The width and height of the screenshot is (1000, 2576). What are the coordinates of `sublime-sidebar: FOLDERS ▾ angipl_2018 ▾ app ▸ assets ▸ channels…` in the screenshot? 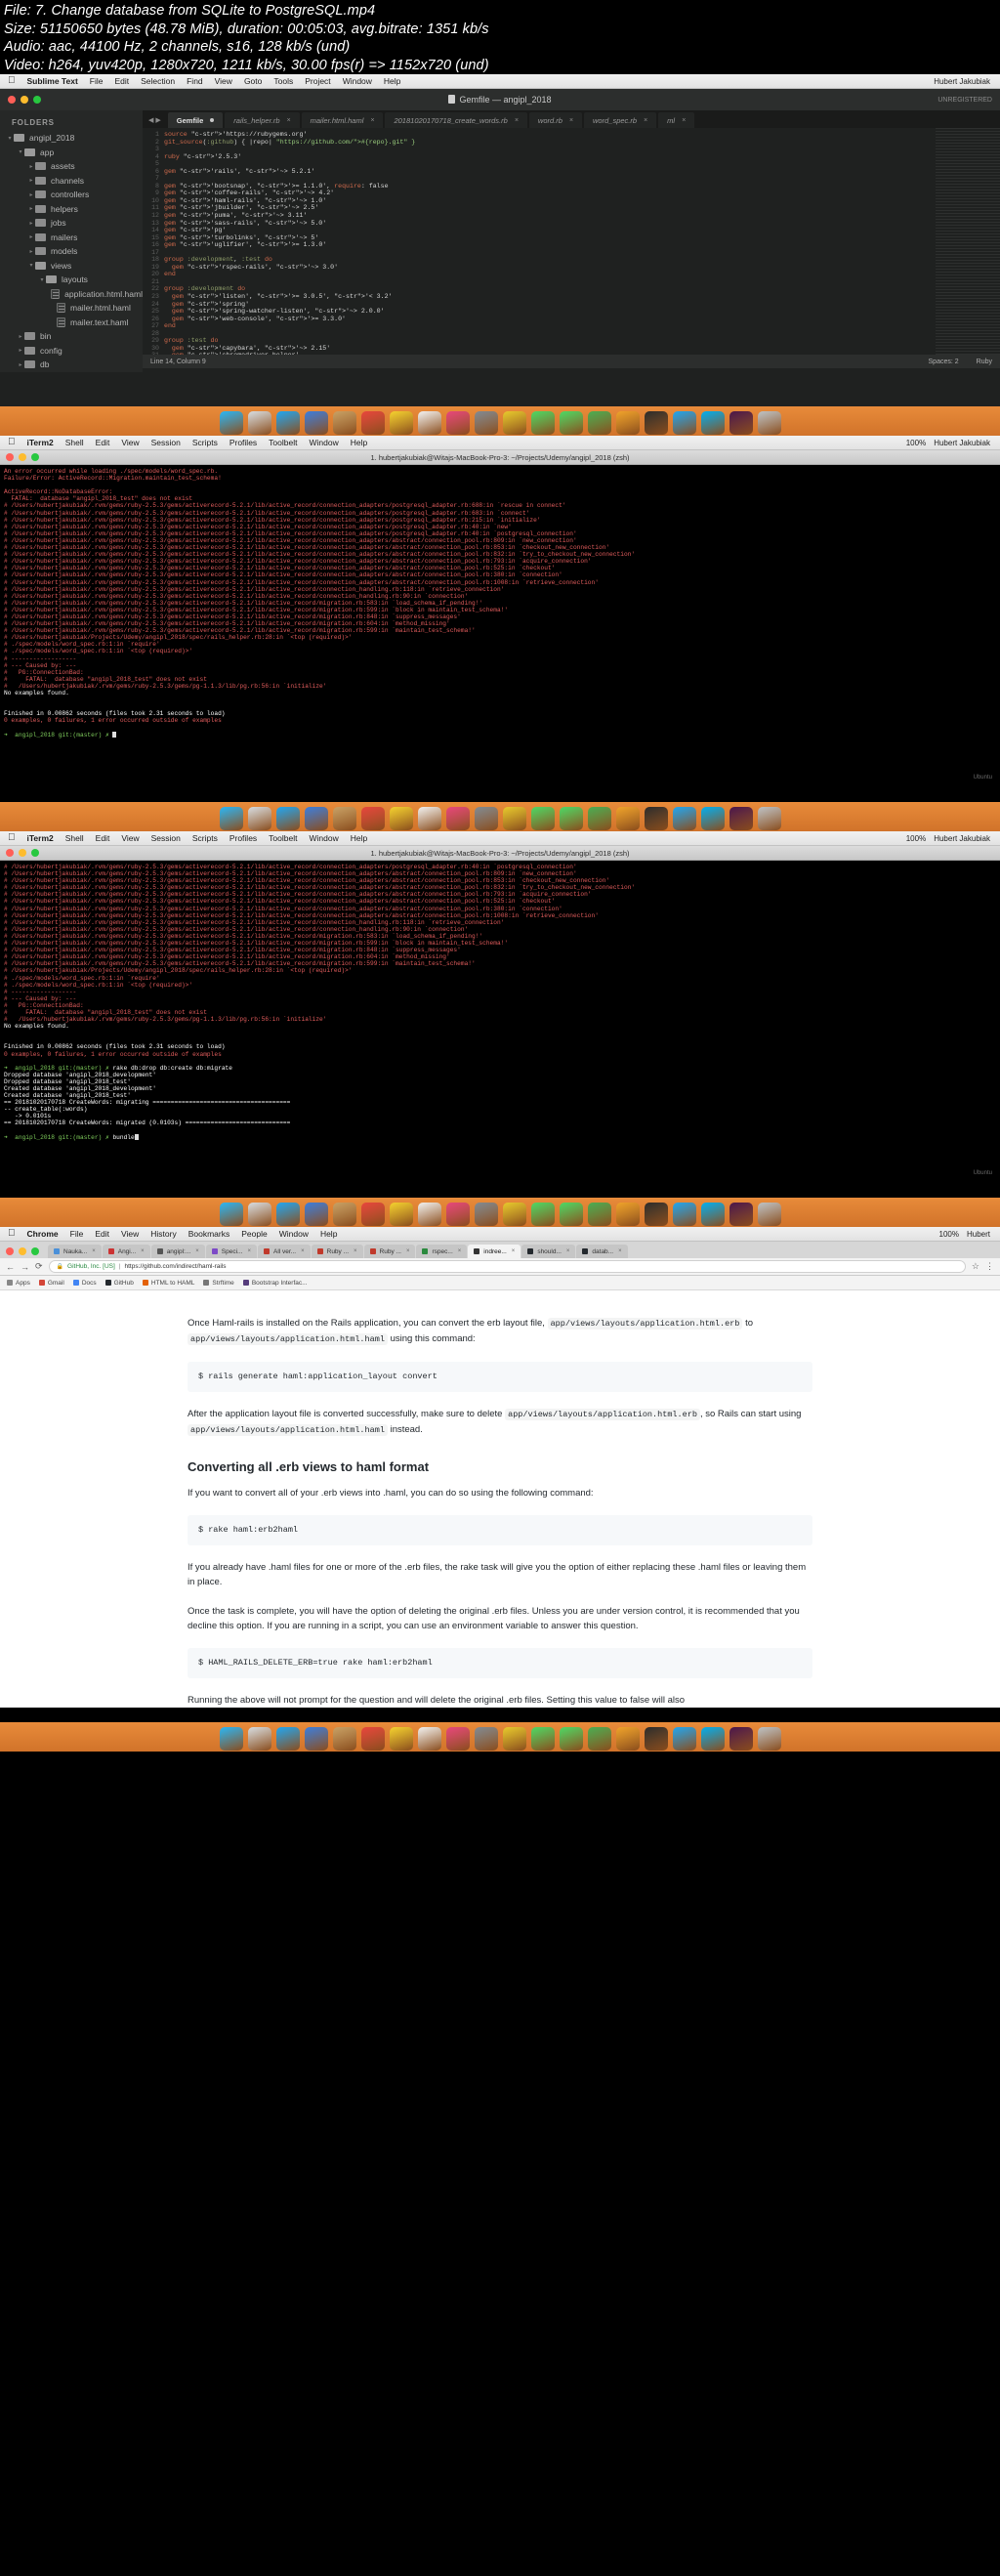 It's located at (72, 241).